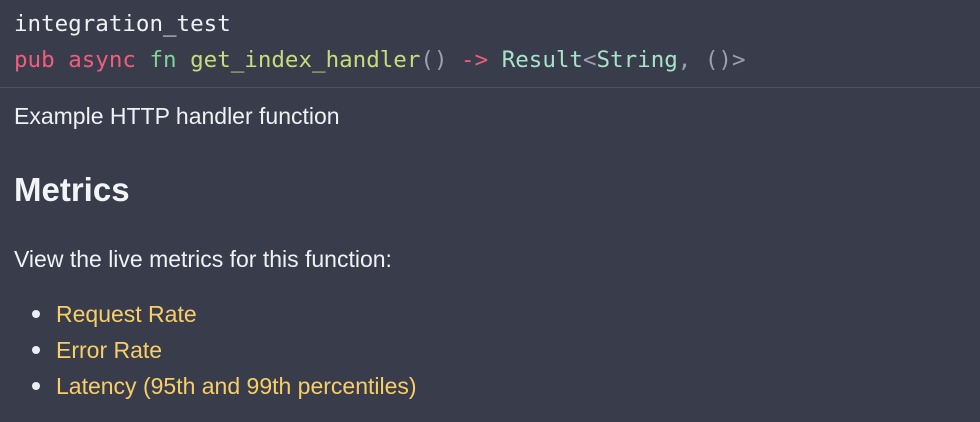 The width and height of the screenshot is (980, 422). I want to click on doc-summary: Example HTTP handler function, so click(177, 116).